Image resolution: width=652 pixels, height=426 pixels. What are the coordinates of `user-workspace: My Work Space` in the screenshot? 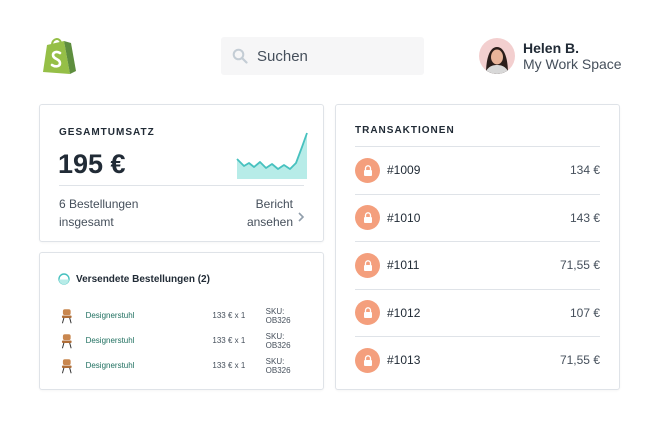 It's located at (572, 64).